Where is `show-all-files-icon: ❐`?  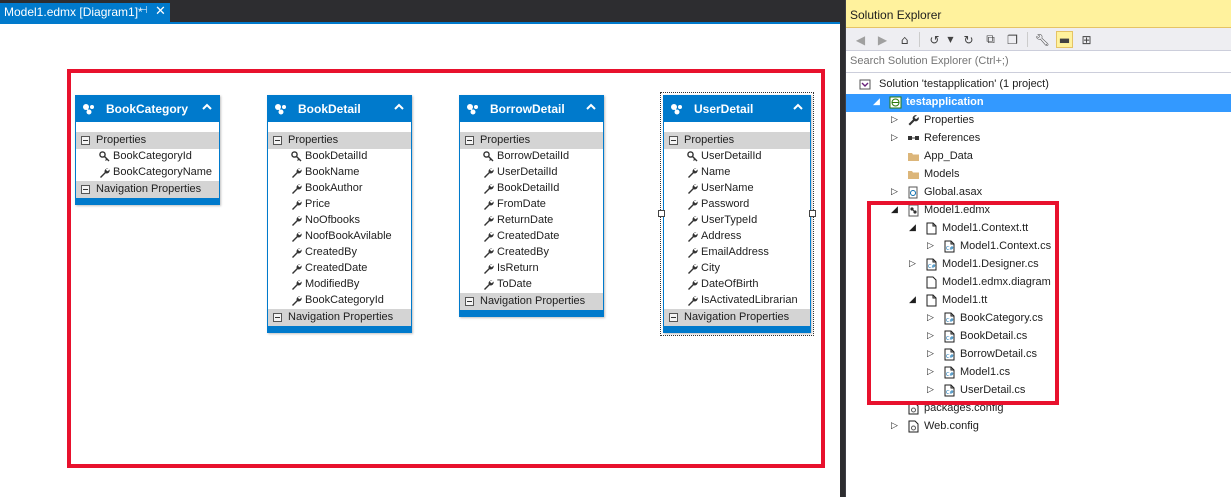
show-all-files-icon: ❐ is located at coordinates (1012, 39).